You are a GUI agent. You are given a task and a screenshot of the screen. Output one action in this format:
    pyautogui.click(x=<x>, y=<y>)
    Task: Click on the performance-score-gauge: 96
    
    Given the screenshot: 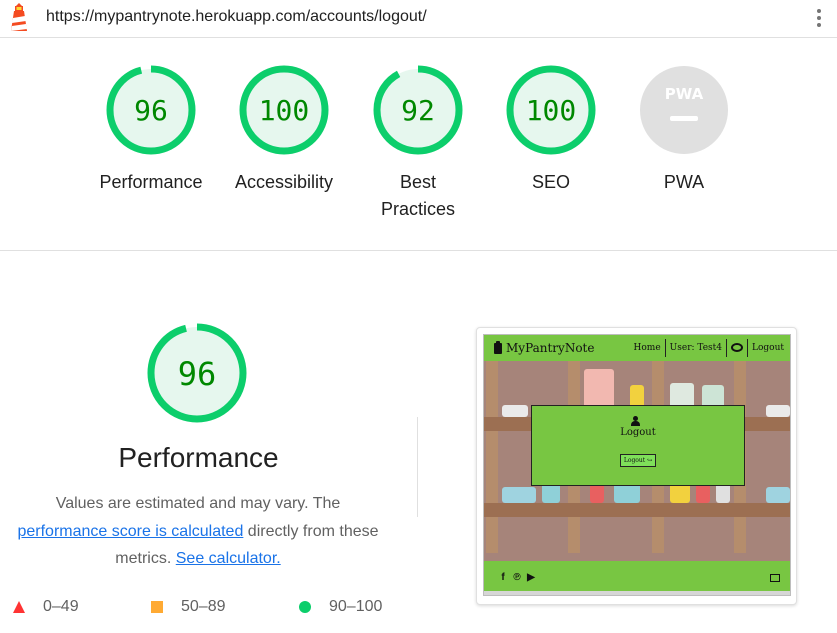 What is the action you would take?
    pyautogui.click(x=197, y=373)
    